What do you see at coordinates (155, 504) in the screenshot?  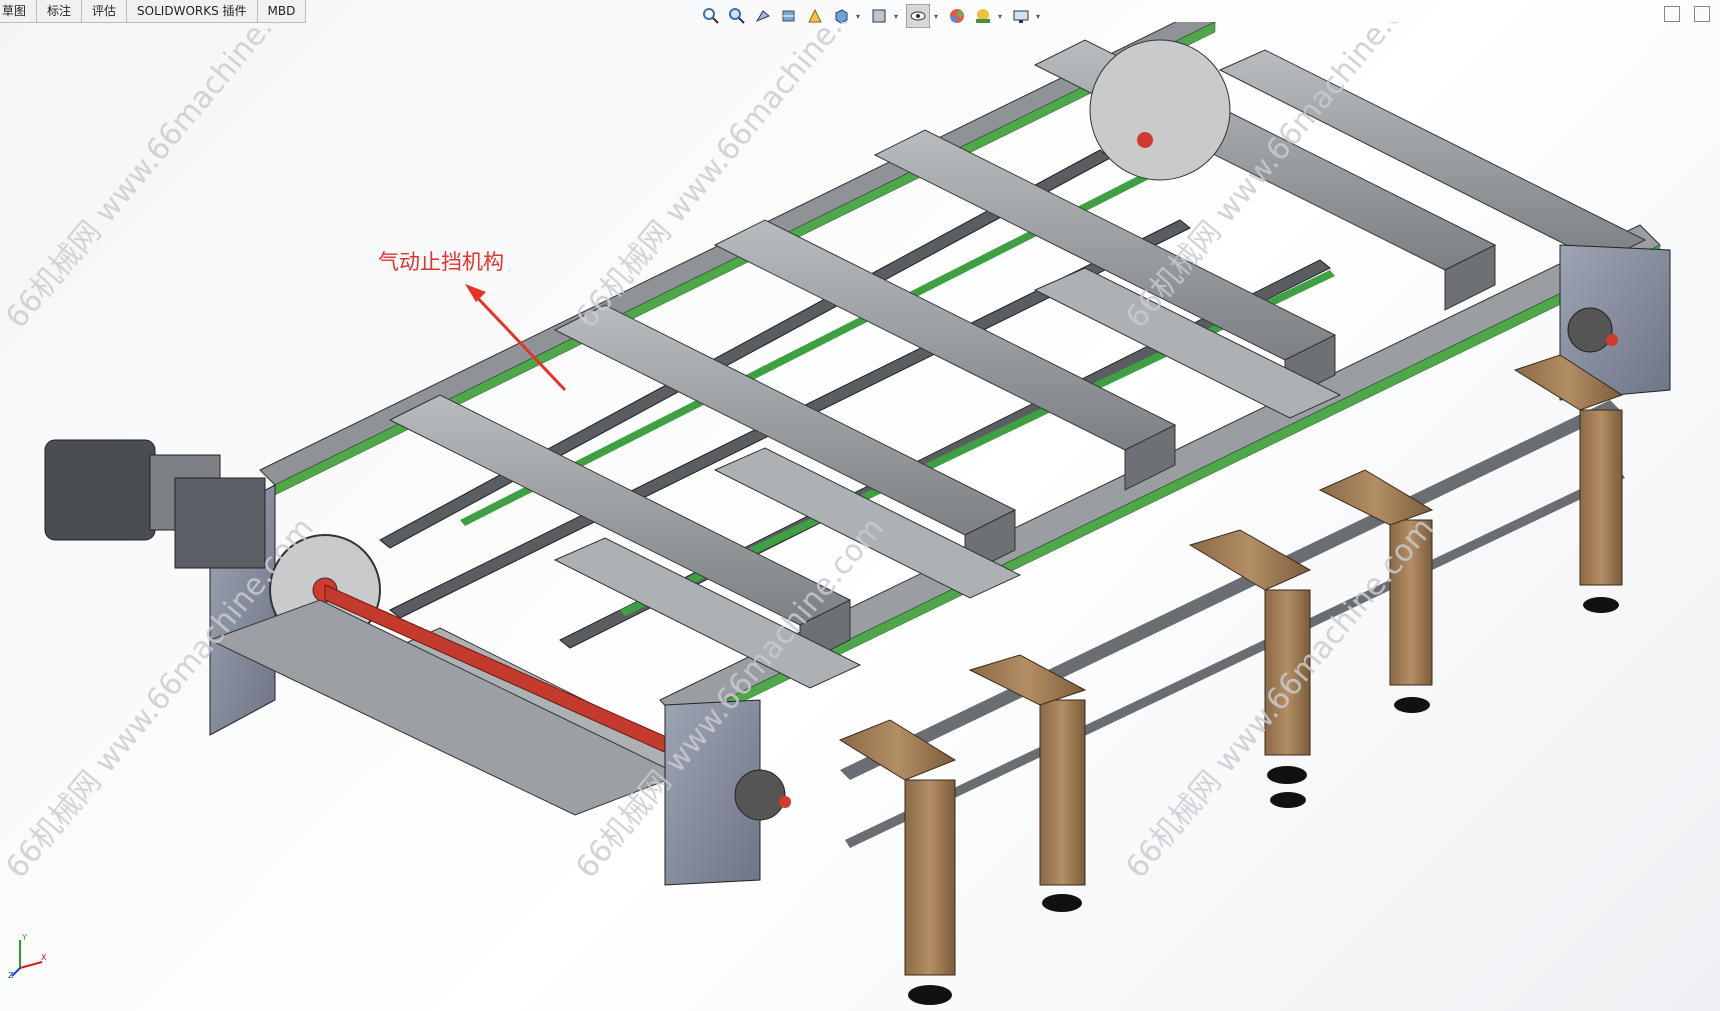 I see `gear-motor` at bounding box center [155, 504].